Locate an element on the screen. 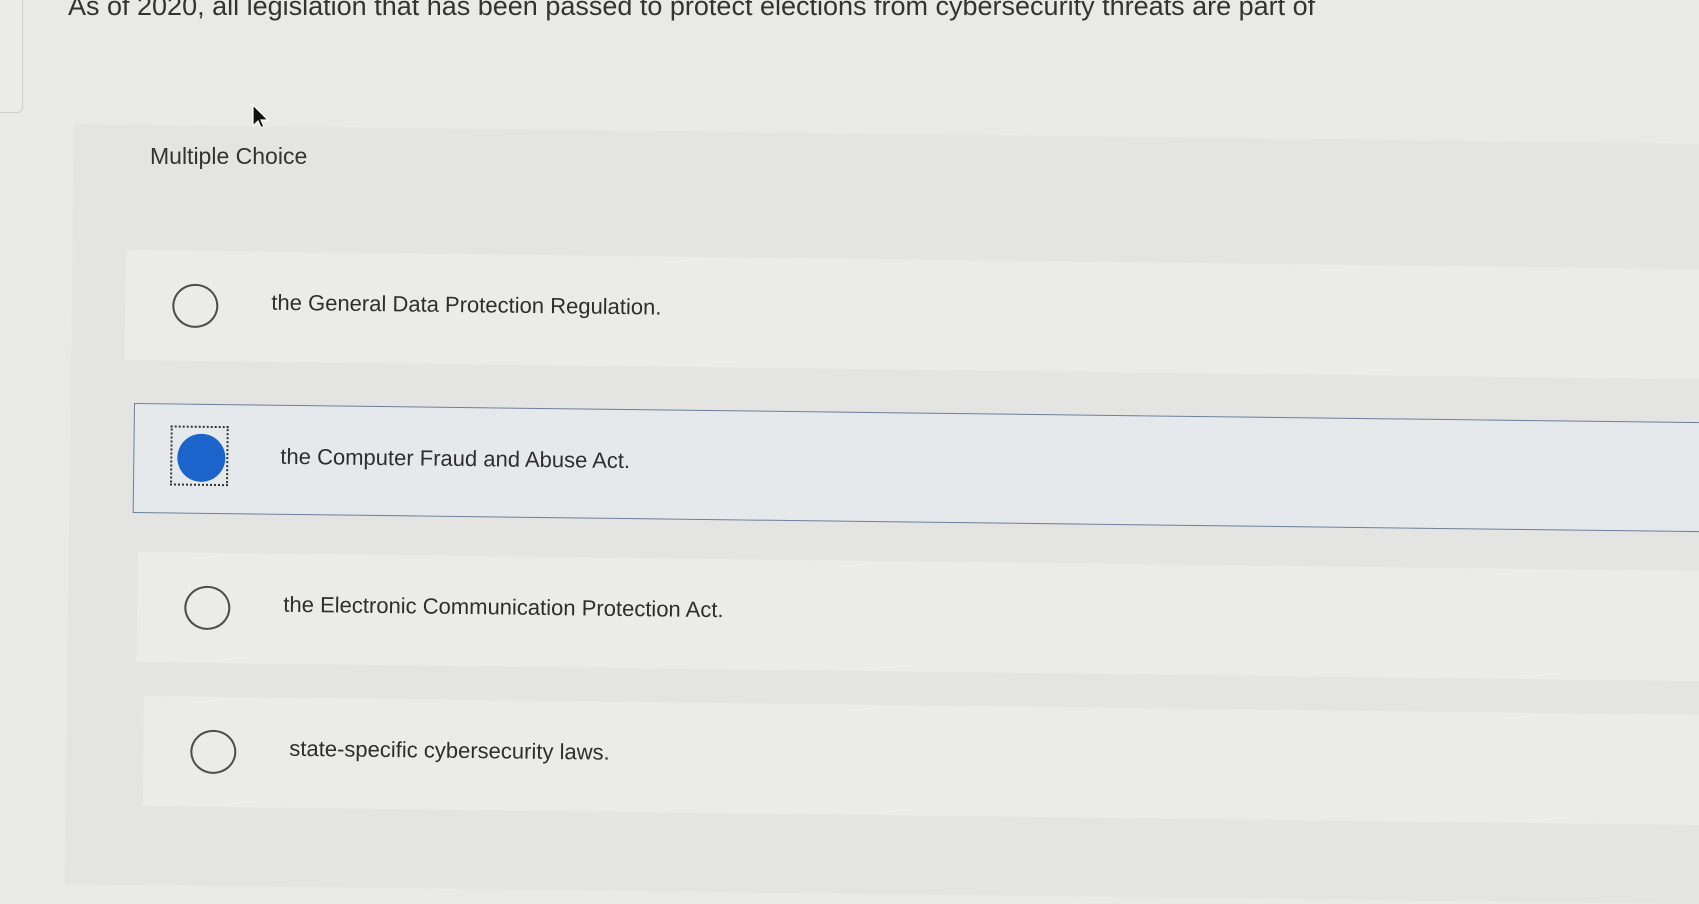 Image resolution: width=1699 pixels, height=904 pixels. question-type-label: Multiple Choice is located at coordinates (229, 156).